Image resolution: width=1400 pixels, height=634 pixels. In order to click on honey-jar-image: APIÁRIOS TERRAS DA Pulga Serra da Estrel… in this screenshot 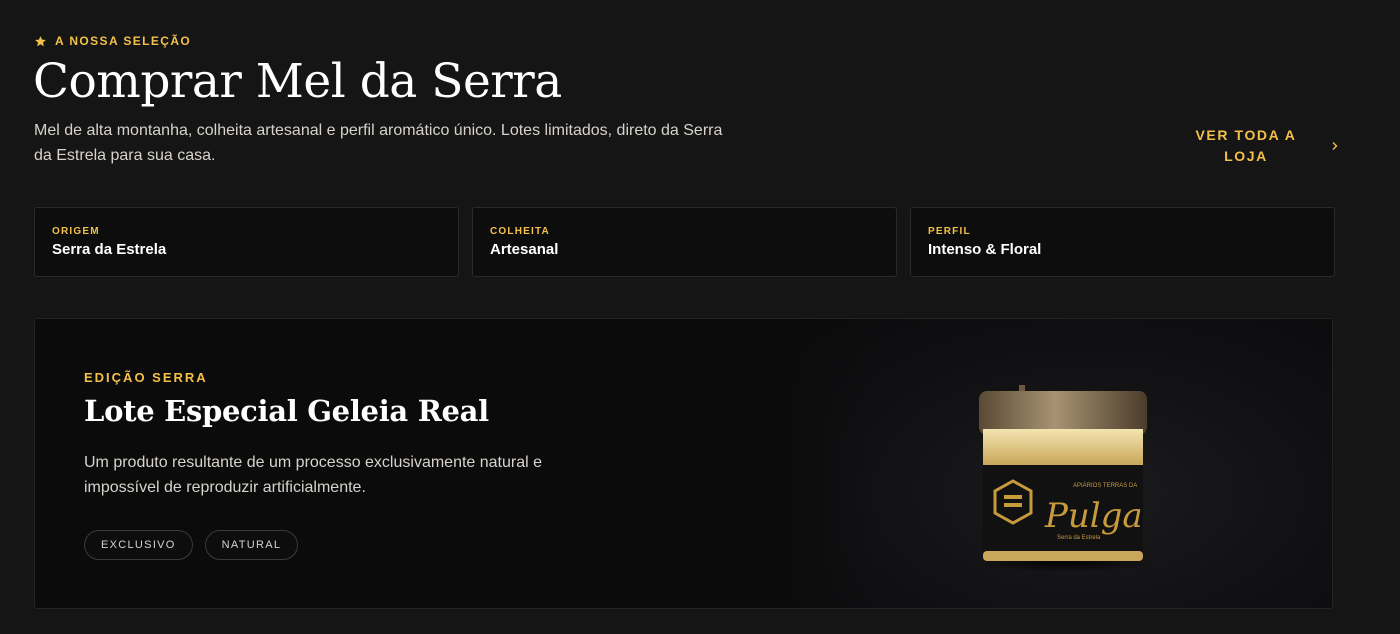, I will do `click(1063, 478)`.